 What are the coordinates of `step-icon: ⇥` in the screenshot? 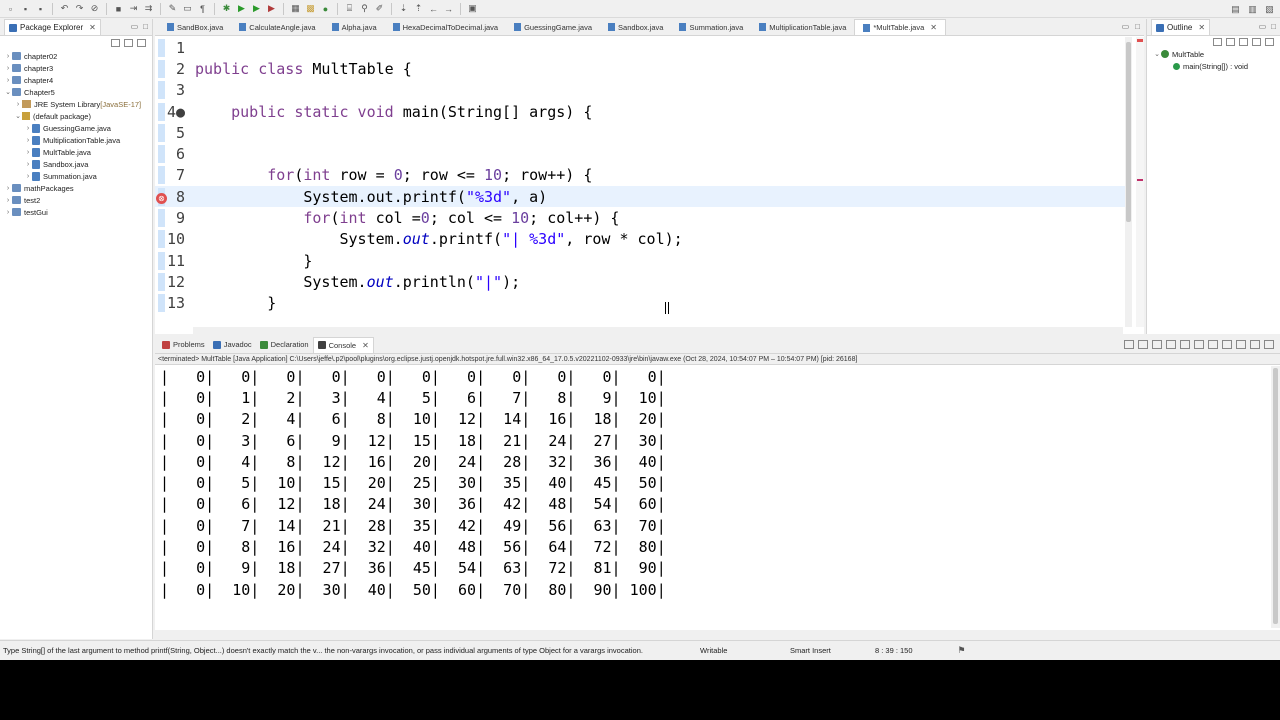 It's located at (133, 9).